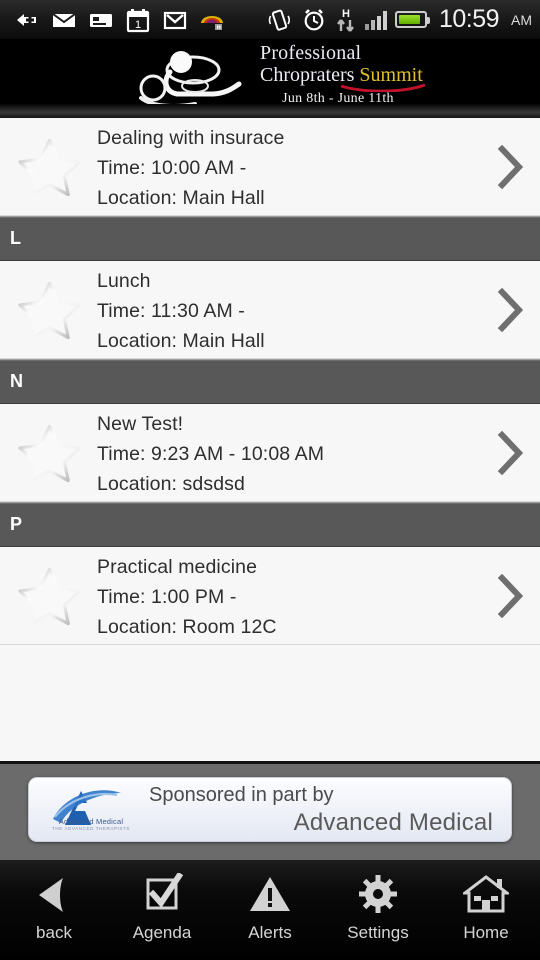  Describe the element at coordinates (412, 19) in the screenshot. I see `battery-icon` at that location.